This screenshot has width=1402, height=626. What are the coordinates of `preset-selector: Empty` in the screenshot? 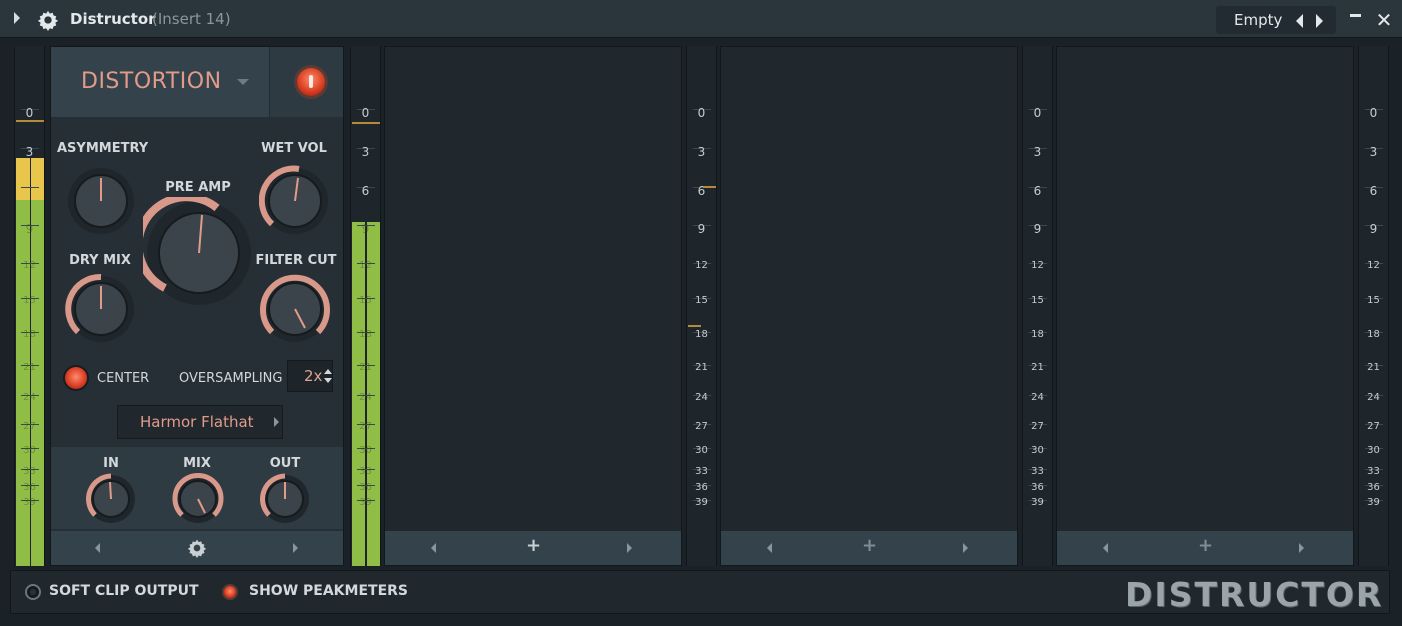 It's located at (1276, 20).